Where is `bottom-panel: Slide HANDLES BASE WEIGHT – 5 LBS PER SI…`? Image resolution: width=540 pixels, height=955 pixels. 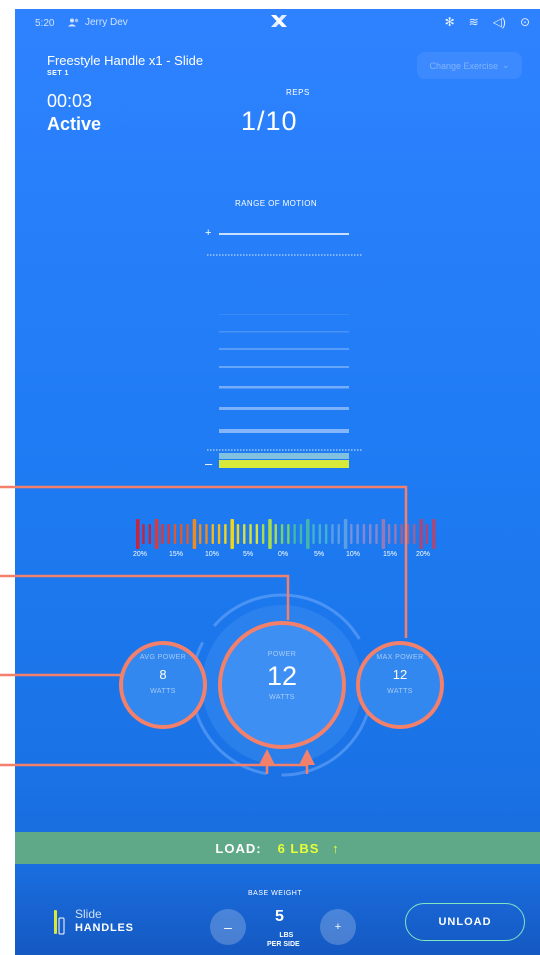
bottom-panel: Slide HANDLES BASE WEIGHT – 5 LBS PER SI… is located at coordinates (277, 909).